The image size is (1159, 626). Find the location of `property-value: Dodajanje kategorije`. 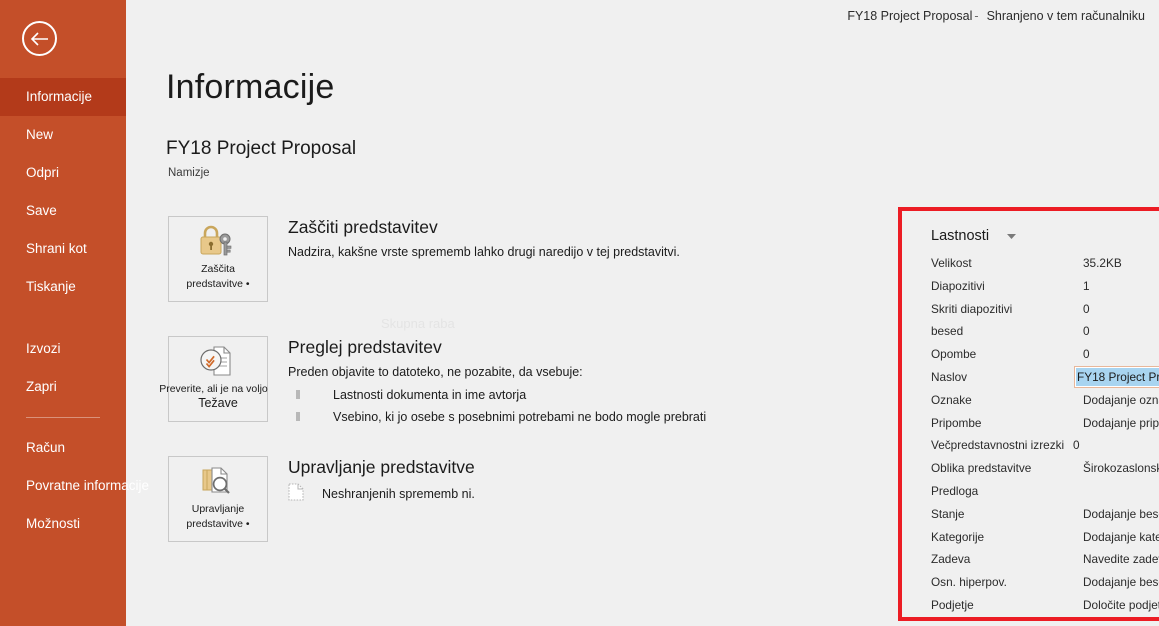

property-value: Dodajanje kategorije is located at coordinates (1121, 537).